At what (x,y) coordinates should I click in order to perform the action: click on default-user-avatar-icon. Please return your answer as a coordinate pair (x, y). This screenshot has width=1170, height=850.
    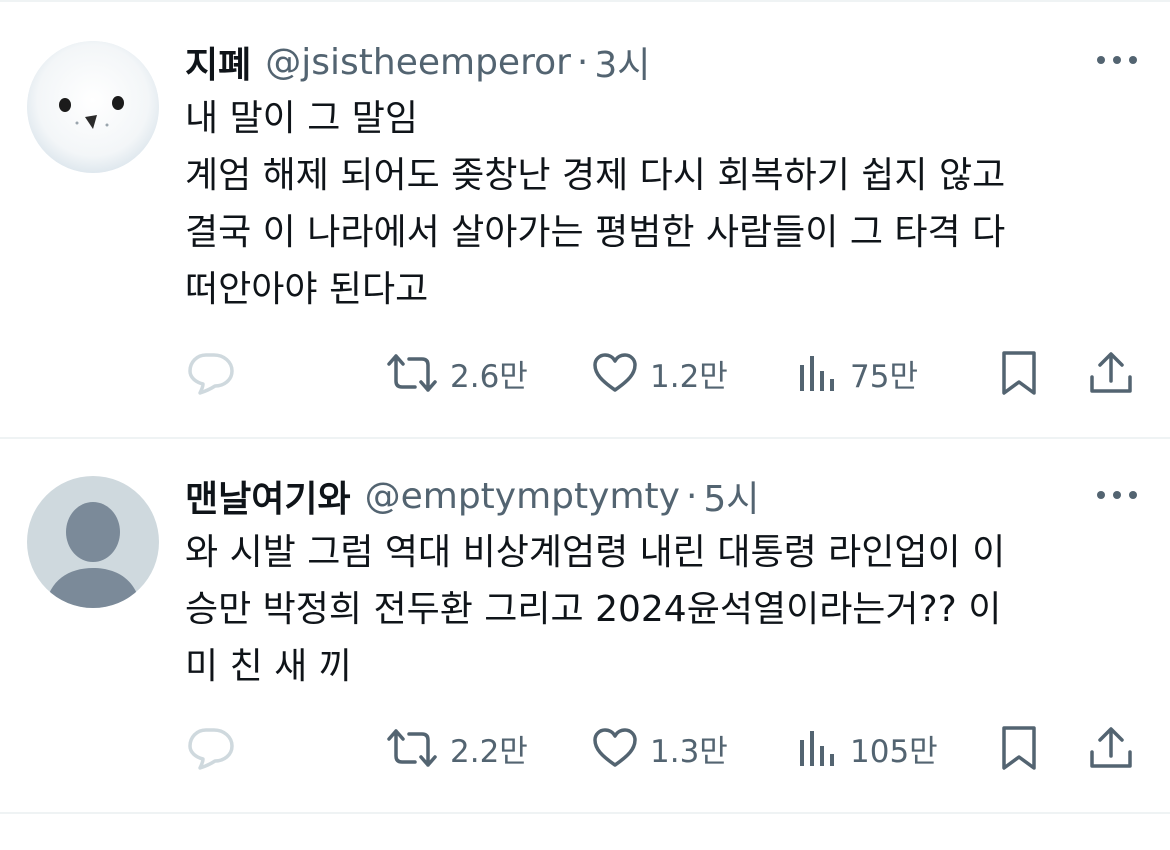
    Looking at the image, I should click on (93, 542).